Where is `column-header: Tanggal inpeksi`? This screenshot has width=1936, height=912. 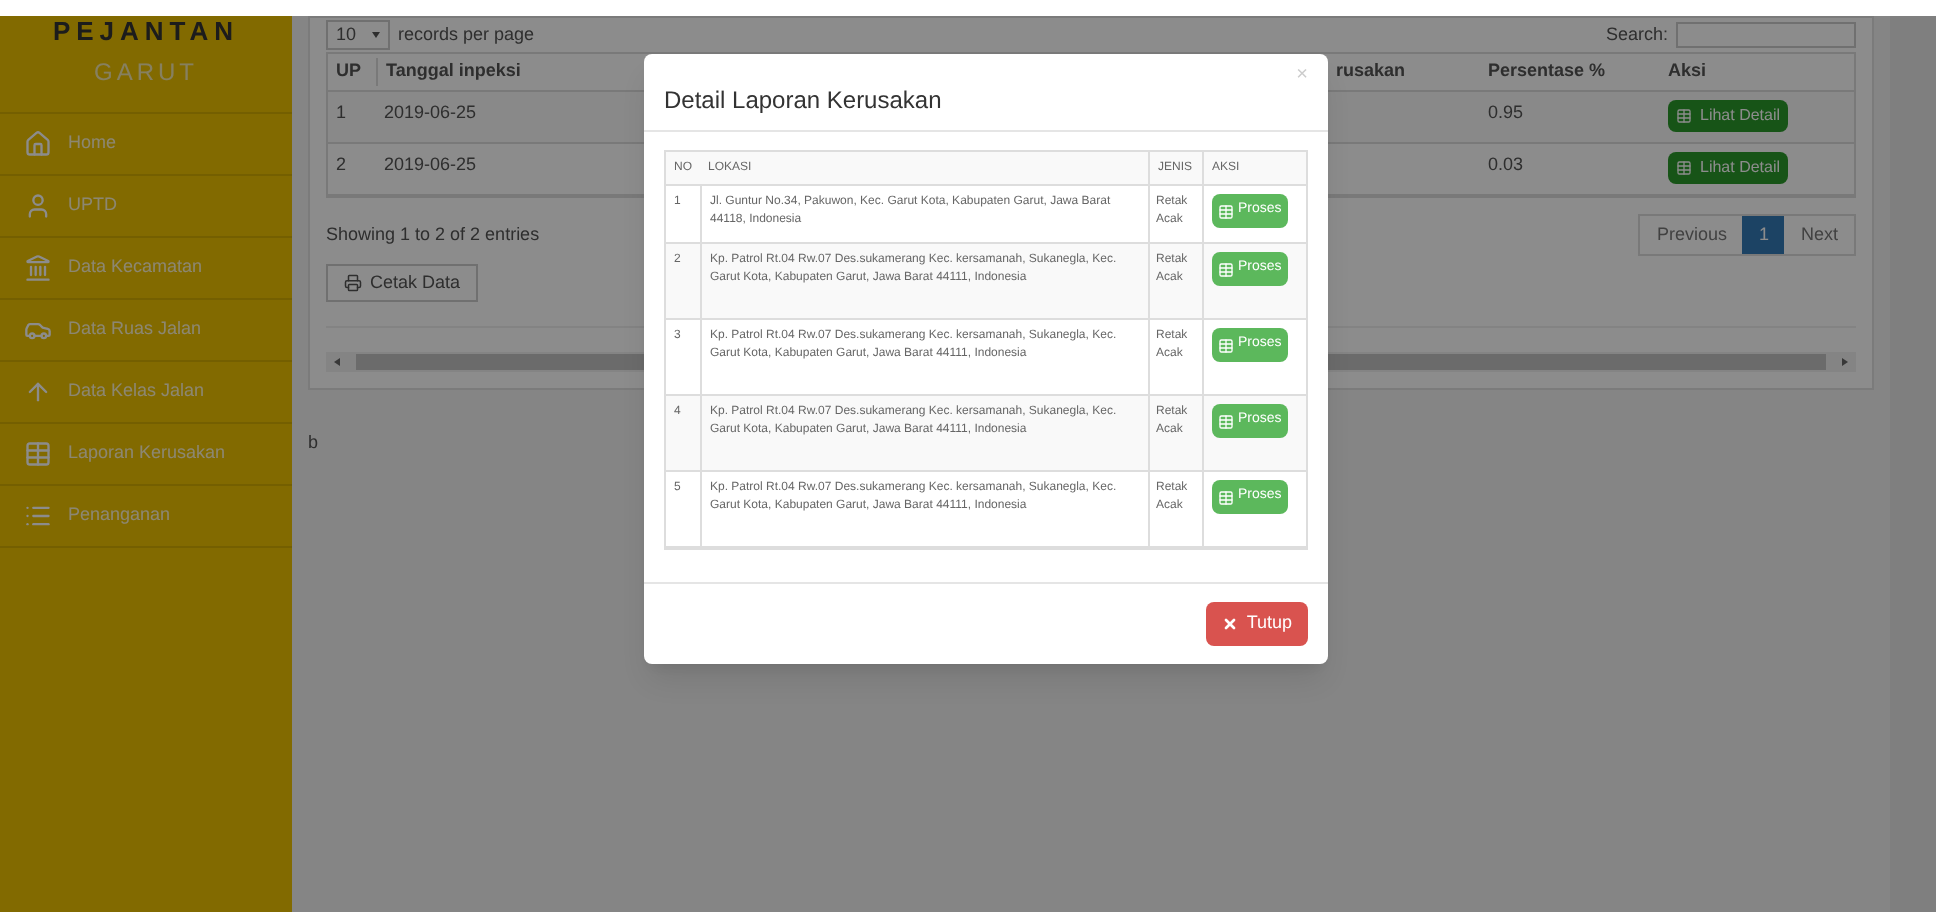 column-header: Tanggal inpeksi is located at coordinates (502, 72).